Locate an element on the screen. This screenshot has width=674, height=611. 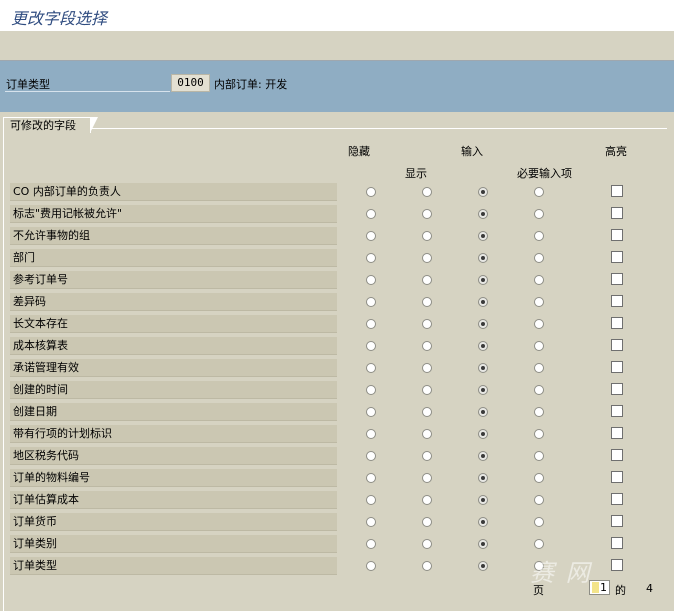
field-row-label: 不允许事物的组 is located at coordinates (173, 236).